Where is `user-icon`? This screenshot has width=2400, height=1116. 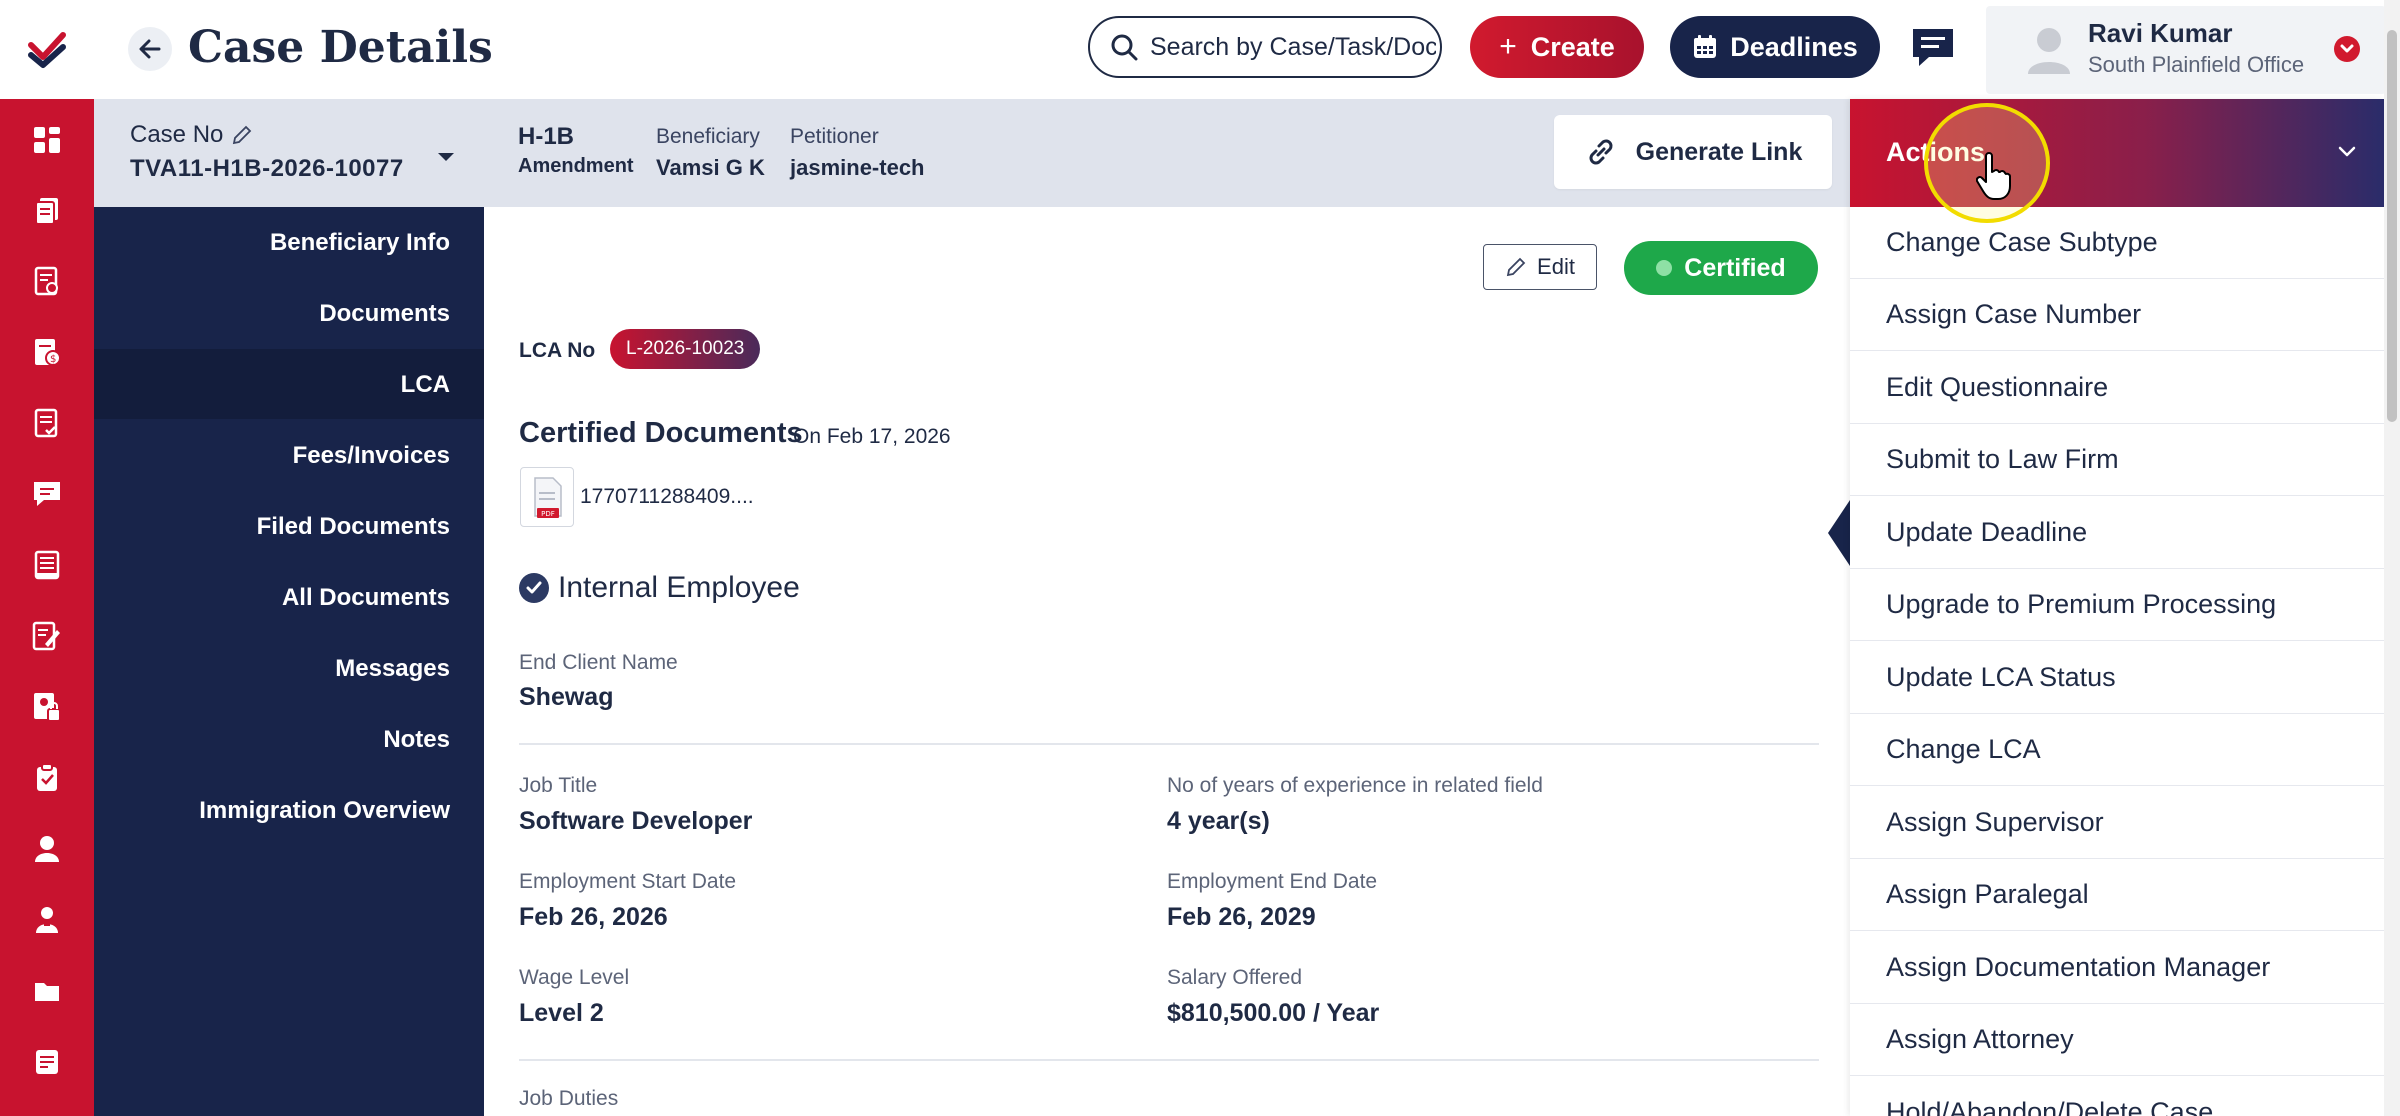
user-icon is located at coordinates (47, 849).